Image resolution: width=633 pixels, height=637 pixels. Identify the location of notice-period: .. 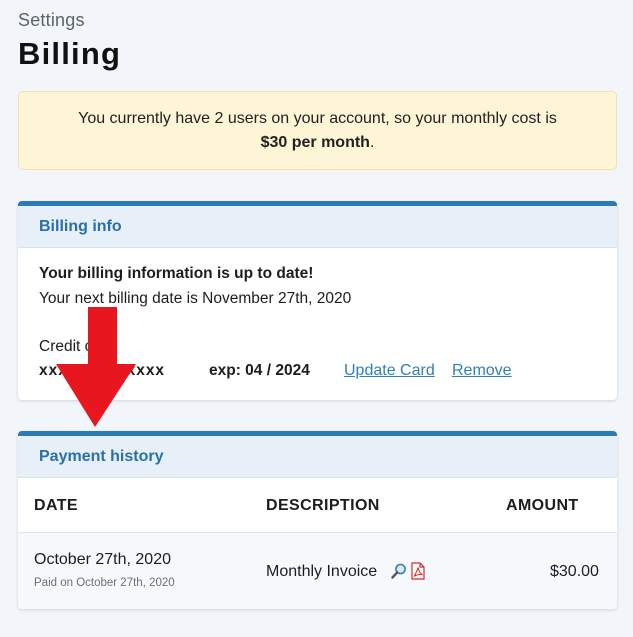
(372, 142).